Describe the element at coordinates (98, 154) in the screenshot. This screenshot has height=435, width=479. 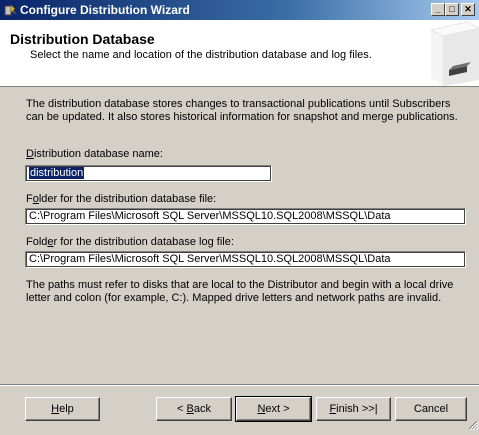
I see `db-name-label-post: istribution database name:` at that location.